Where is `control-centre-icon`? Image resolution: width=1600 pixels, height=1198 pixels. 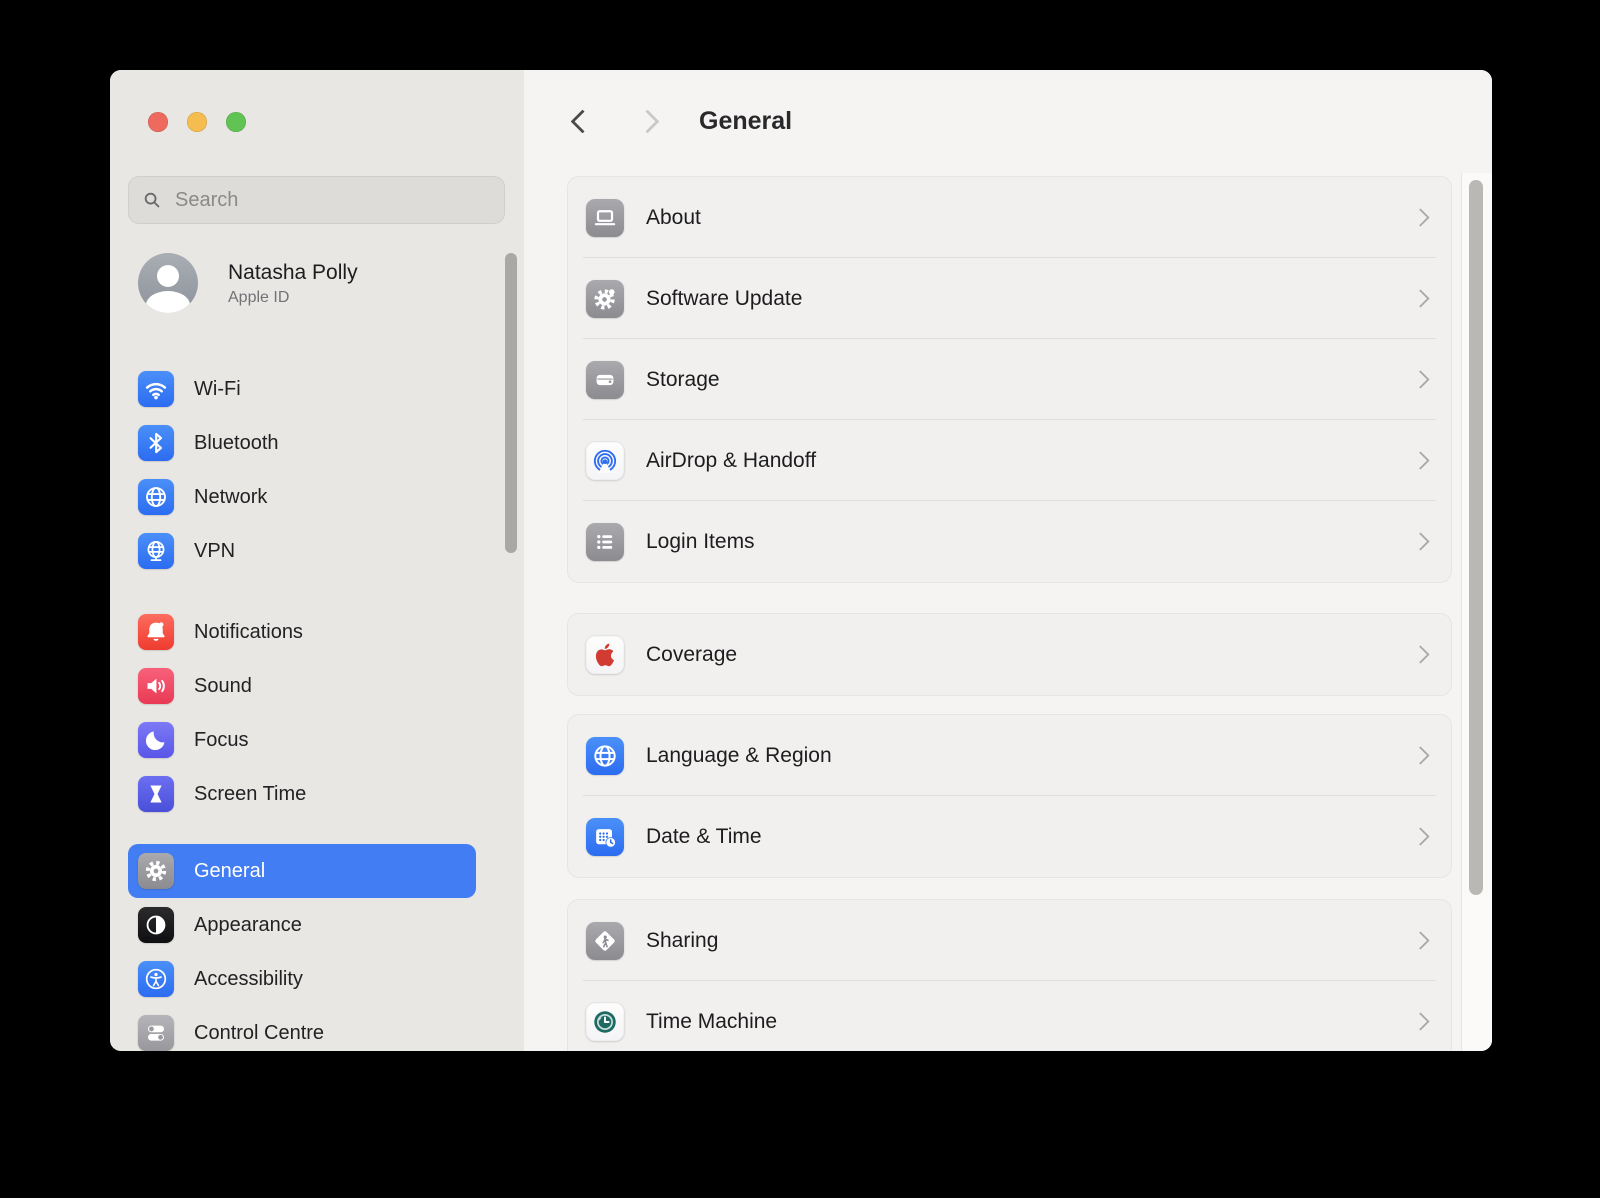
control-centre-icon is located at coordinates (156, 1033).